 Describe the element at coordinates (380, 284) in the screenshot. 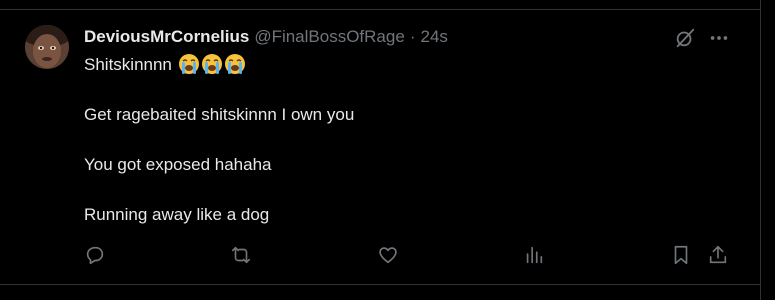

I see `bottom-divider` at that location.